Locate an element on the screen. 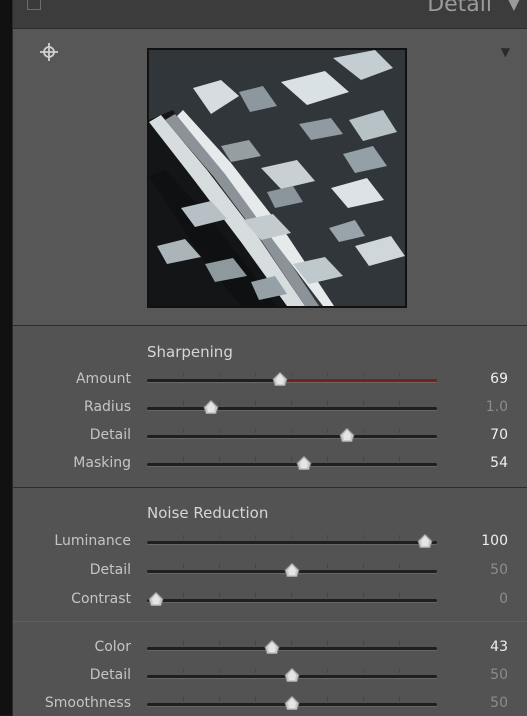 Image resolution: width=527 pixels, height=716 pixels. noise-row-detail: Detail 50 is located at coordinates (270, 571).